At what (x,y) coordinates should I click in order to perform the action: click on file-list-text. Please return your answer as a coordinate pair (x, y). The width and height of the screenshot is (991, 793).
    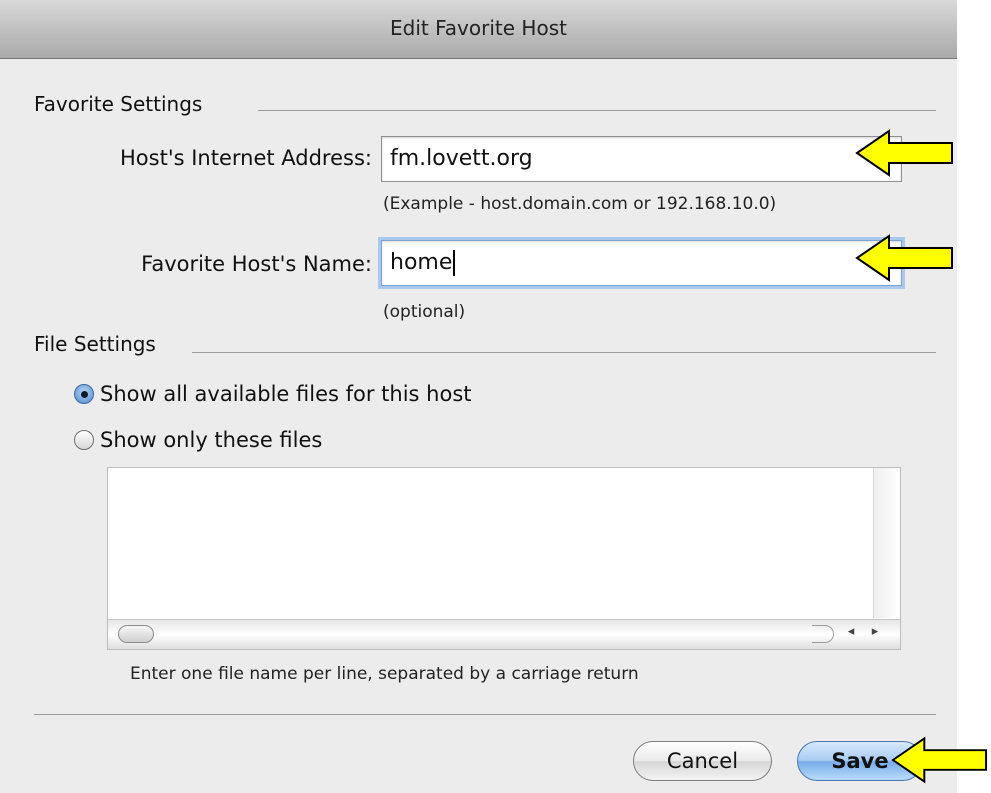
    Looking at the image, I should click on (504, 474).